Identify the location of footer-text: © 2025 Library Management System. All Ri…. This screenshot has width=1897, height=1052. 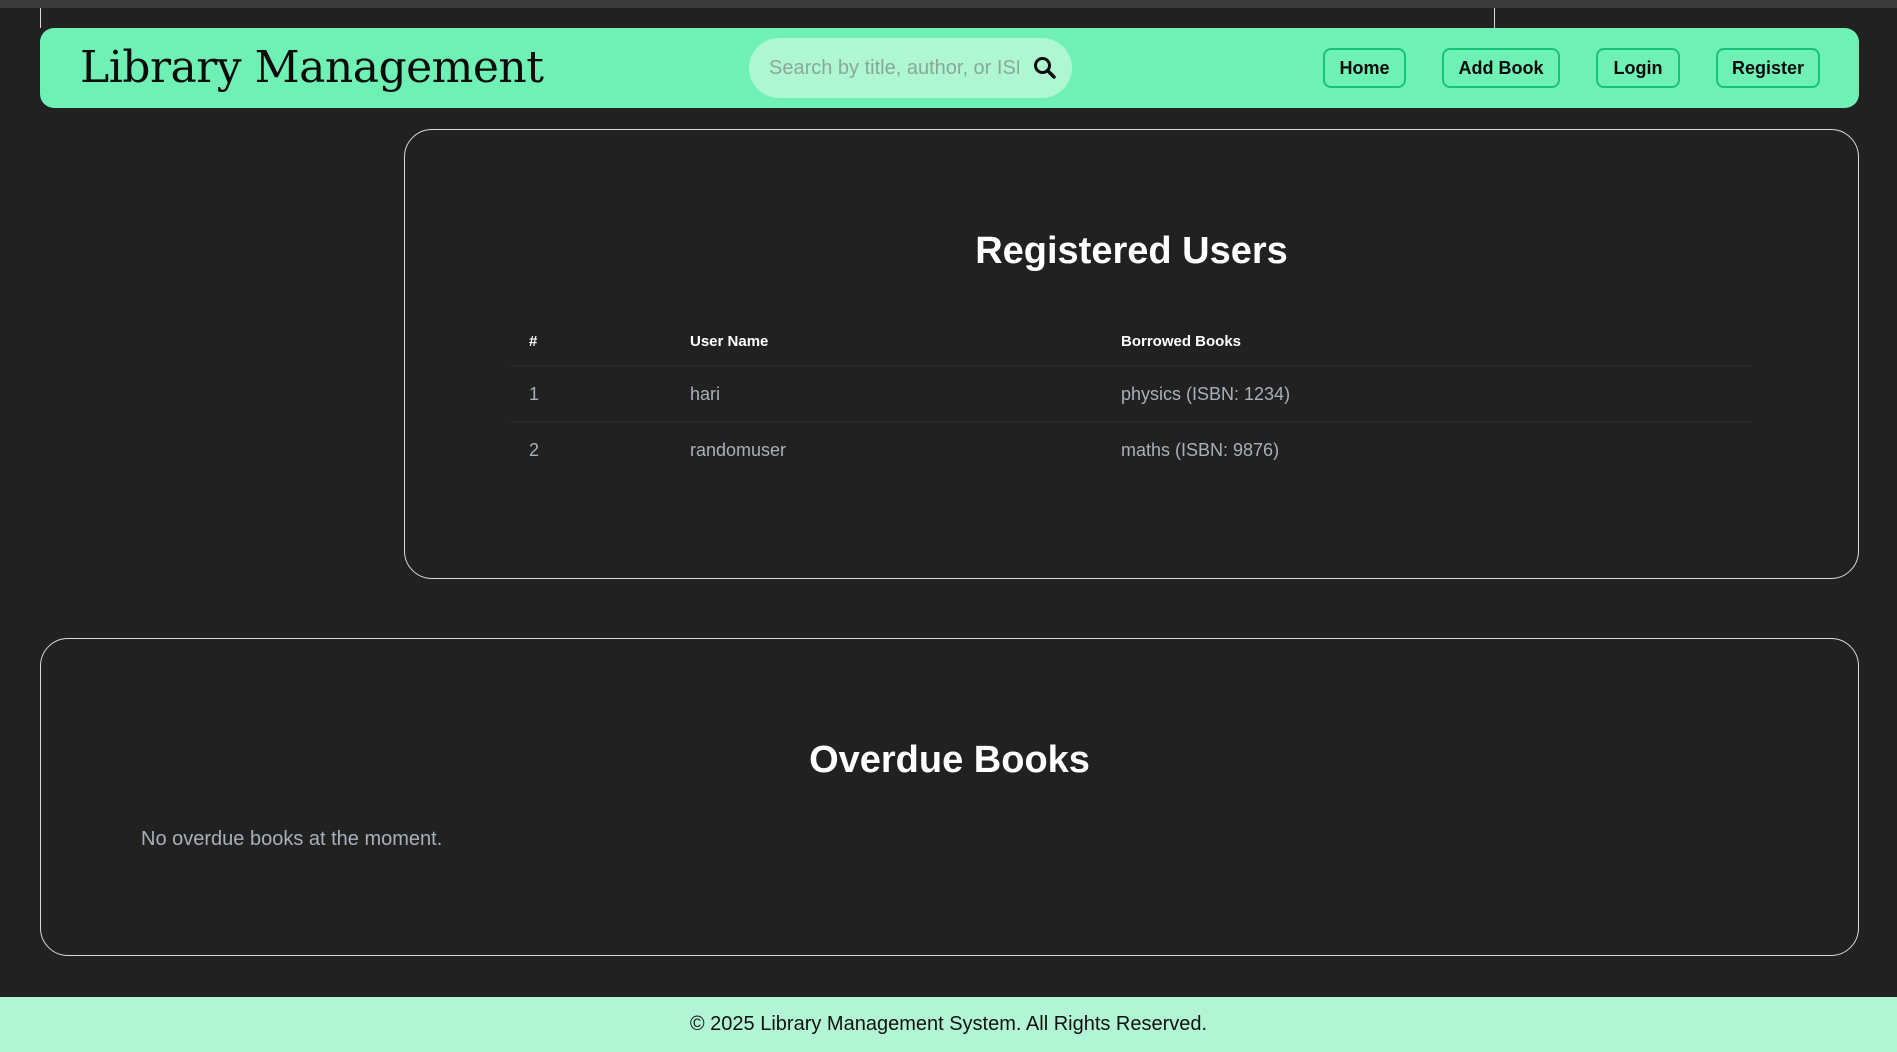
(948, 1024).